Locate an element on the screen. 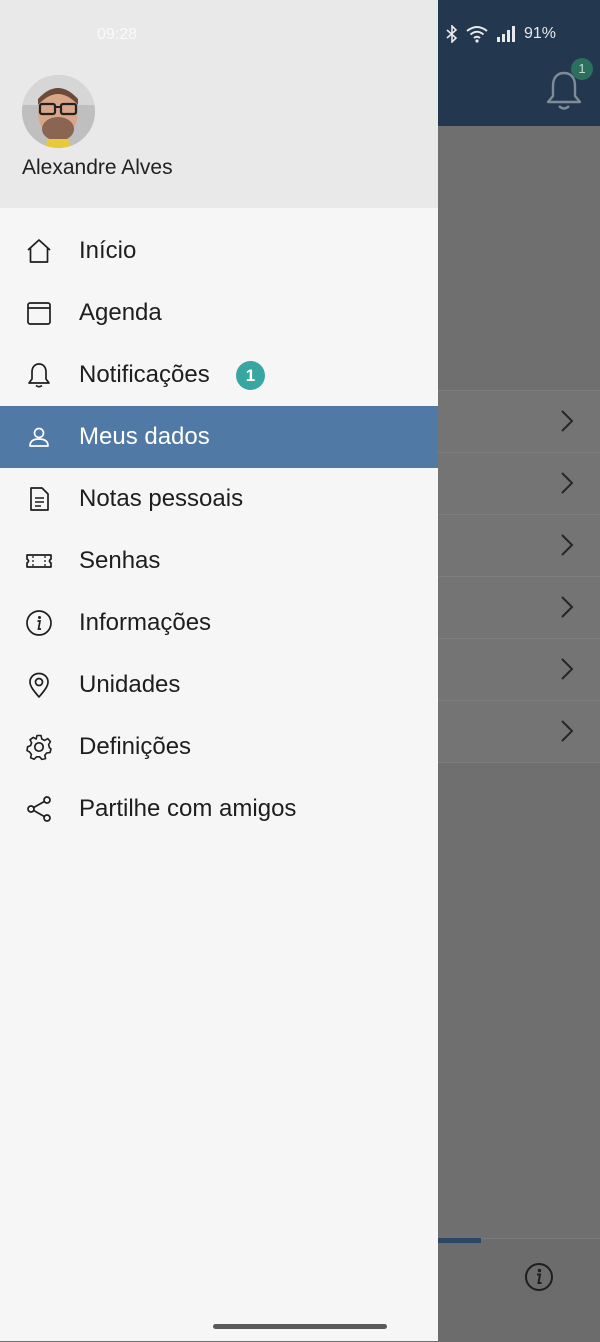  wifi-icon is located at coordinates (477, 34).